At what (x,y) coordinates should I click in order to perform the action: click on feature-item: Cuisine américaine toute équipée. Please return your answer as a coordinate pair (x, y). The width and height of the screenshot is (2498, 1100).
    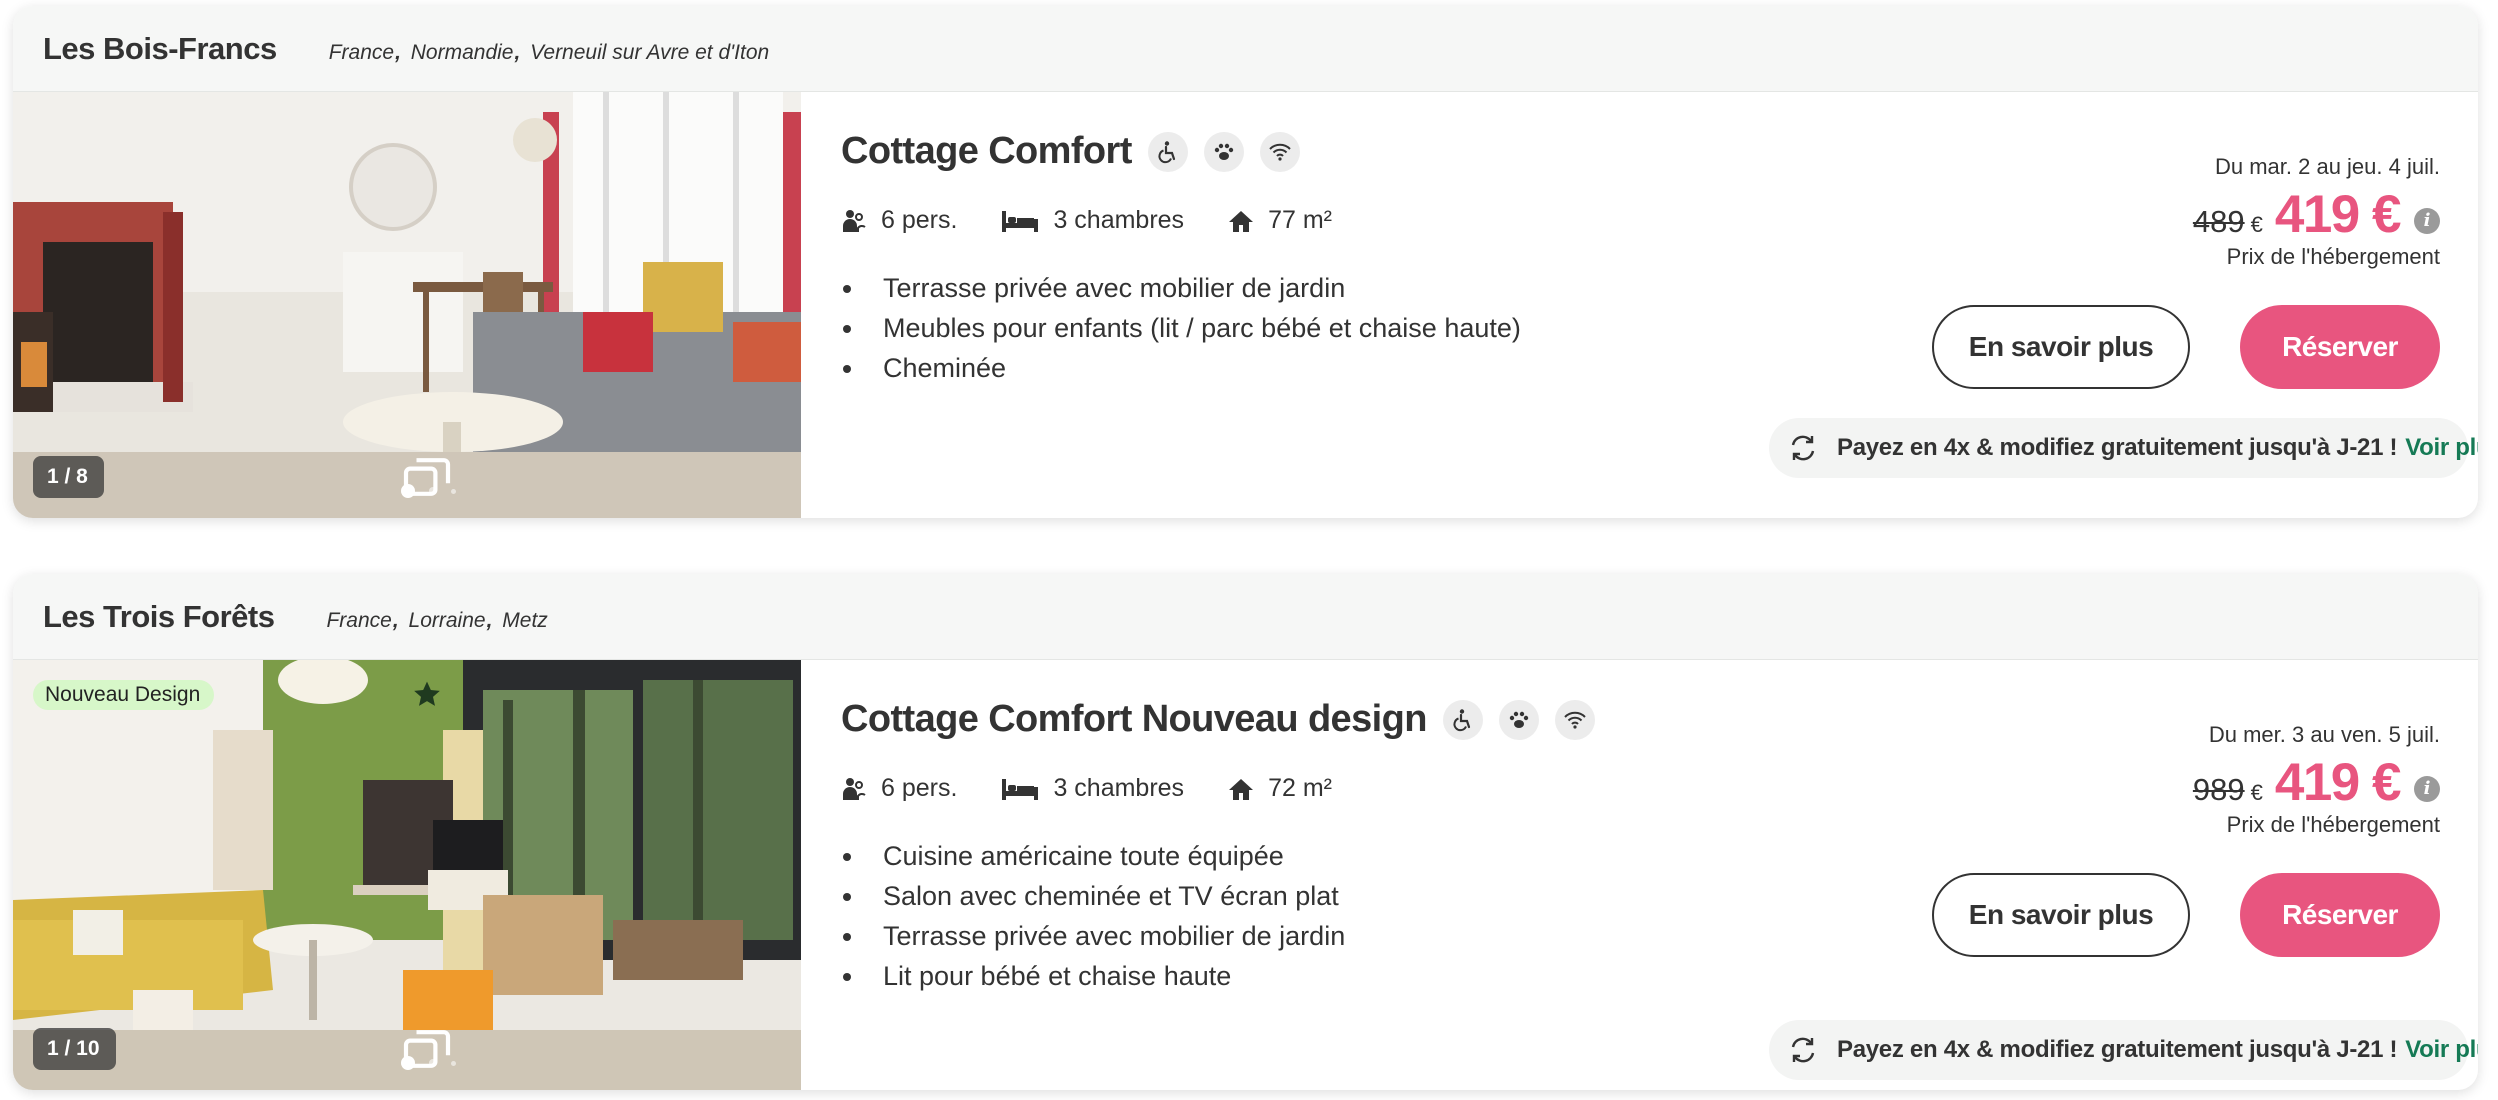
    Looking at the image, I should click on (1093, 856).